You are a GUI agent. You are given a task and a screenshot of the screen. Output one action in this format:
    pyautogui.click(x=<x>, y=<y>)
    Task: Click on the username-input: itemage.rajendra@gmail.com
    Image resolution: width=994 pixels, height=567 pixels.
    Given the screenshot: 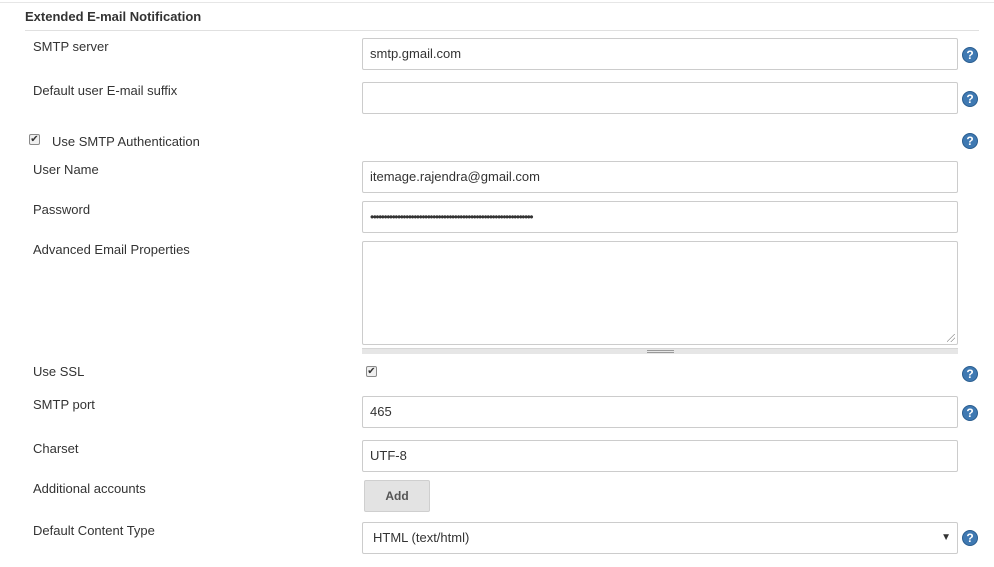 What is the action you would take?
    pyautogui.click(x=660, y=177)
    